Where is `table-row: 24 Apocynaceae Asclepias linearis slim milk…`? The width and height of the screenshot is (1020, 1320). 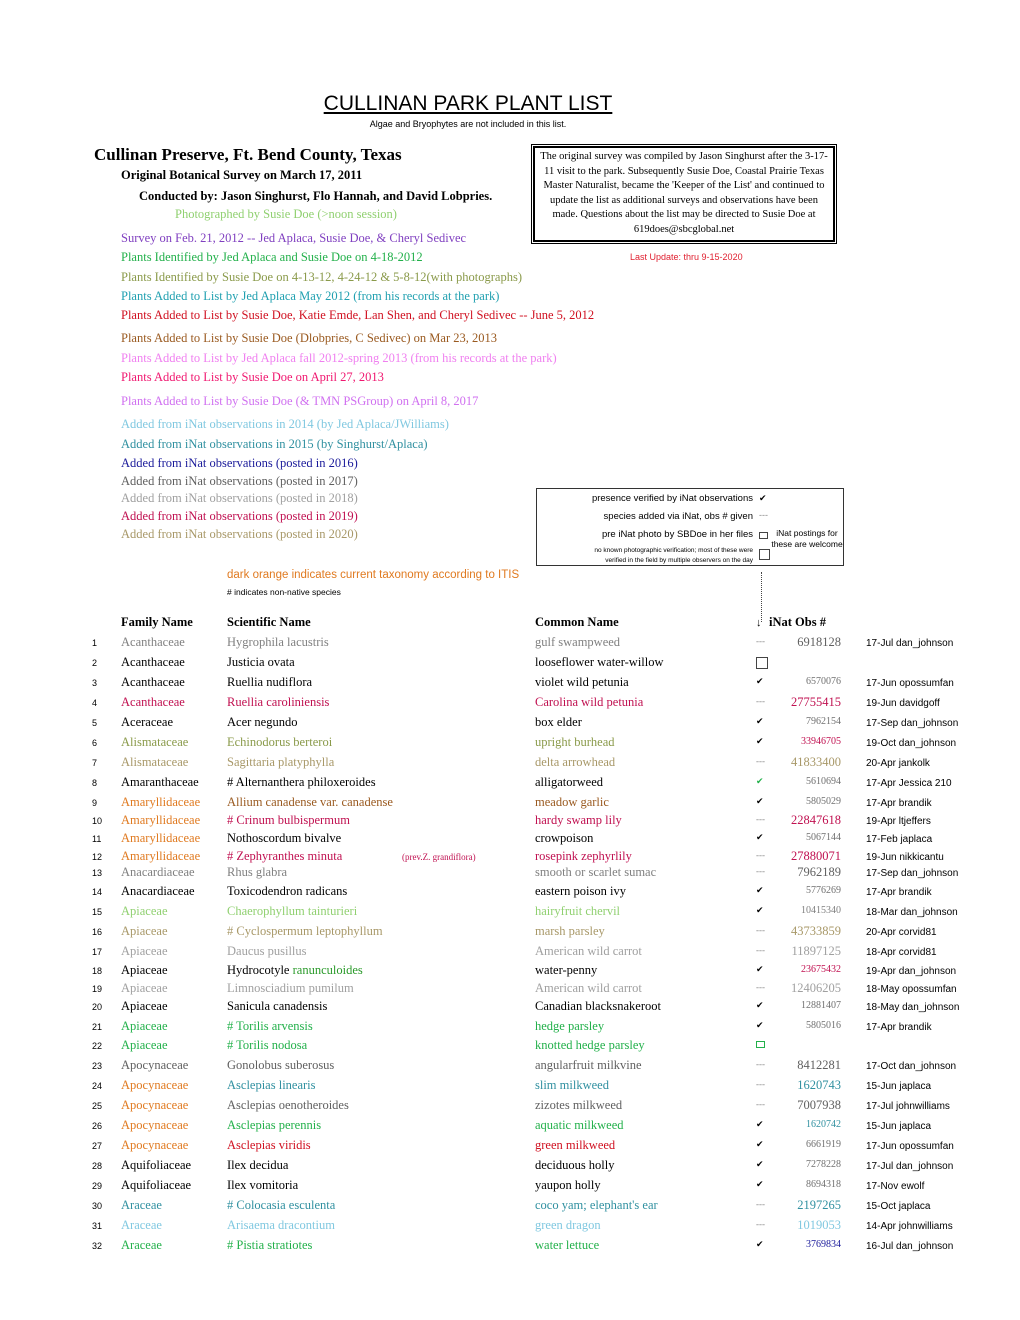 table-row: 24 Apocynaceae Asclepias linearis slim milk… is located at coordinates (510, 1088).